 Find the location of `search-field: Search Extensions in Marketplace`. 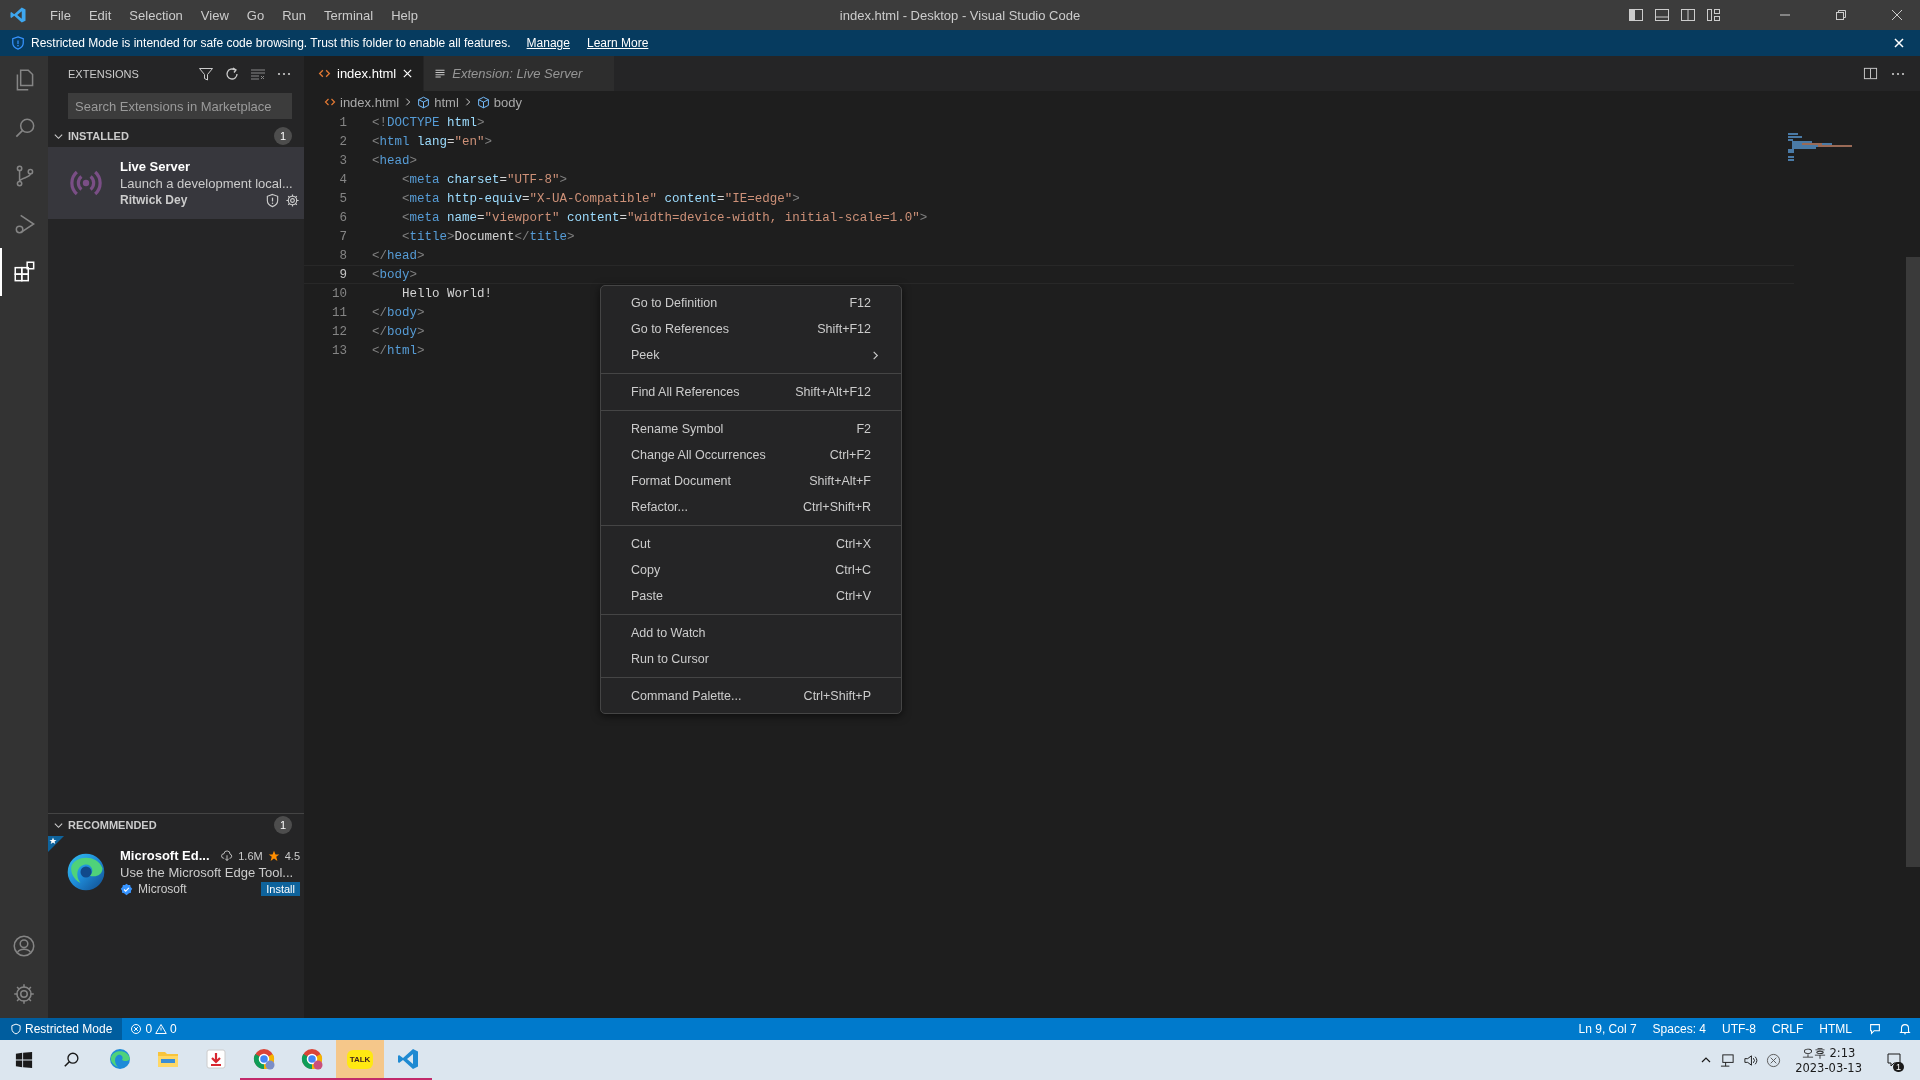

search-field: Search Extensions in Marketplace is located at coordinates (180, 106).